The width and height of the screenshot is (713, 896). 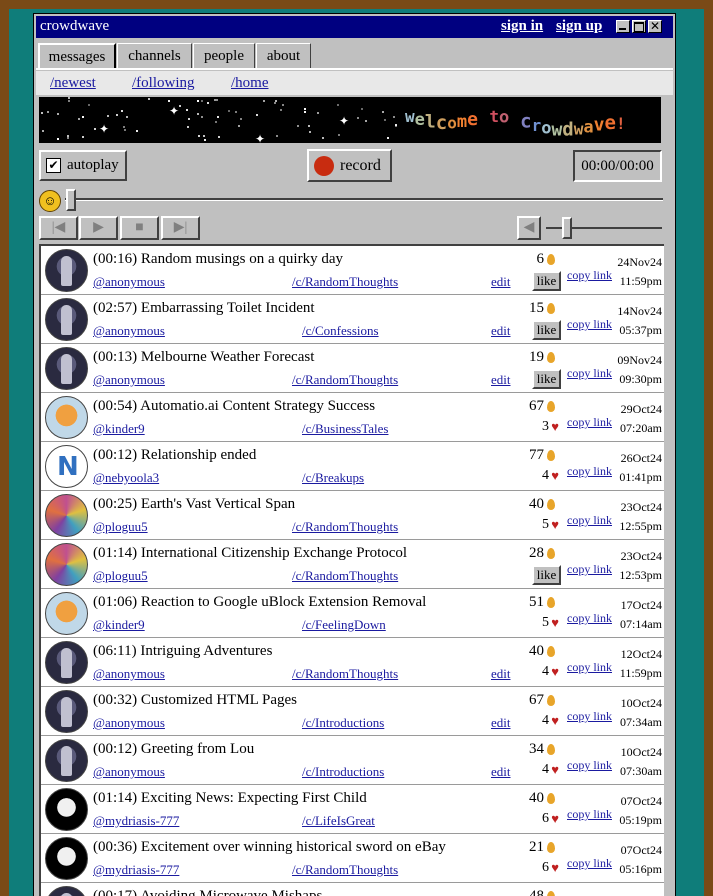 What do you see at coordinates (195, 700) in the screenshot?
I see `message-title: (00:32) Customized HTML Pages` at bounding box center [195, 700].